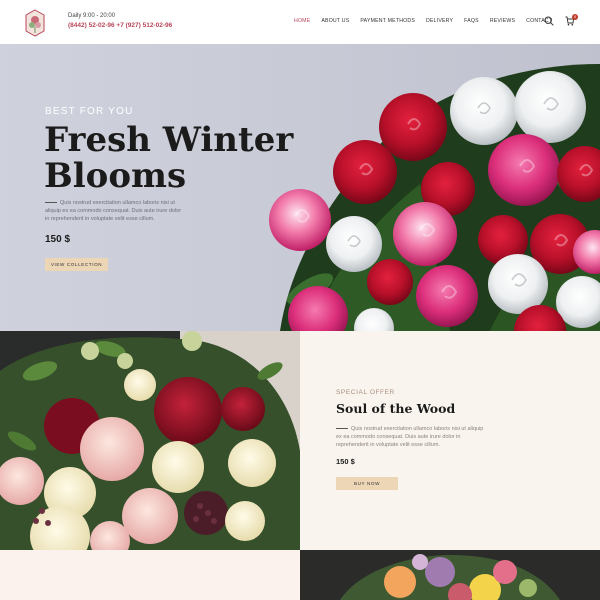 Image resolution: width=600 pixels, height=600 pixels. What do you see at coordinates (89, 111) in the screenshot?
I see `hero-kicker: BEST FOR YOU` at bounding box center [89, 111].